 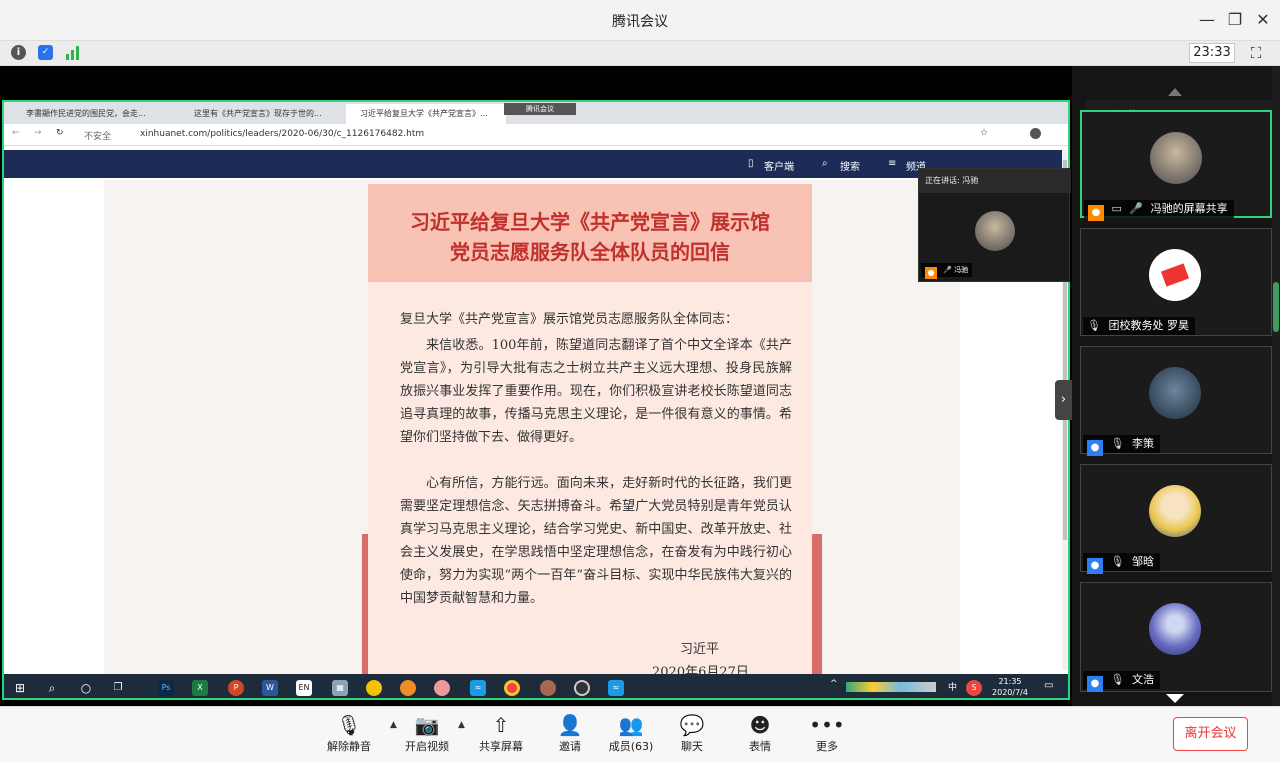 What do you see at coordinates (947, 271) in the screenshot?
I see `mini-name-bar: ● 🎤 冯驰` at bounding box center [947, 271].